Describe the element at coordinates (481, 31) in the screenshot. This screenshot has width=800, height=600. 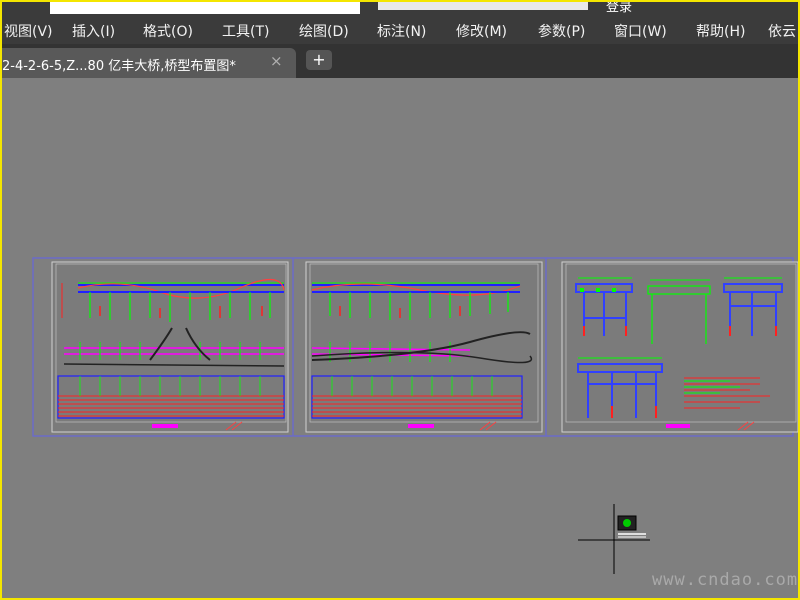
I see `menu-modify: 修改(M)` at that location.